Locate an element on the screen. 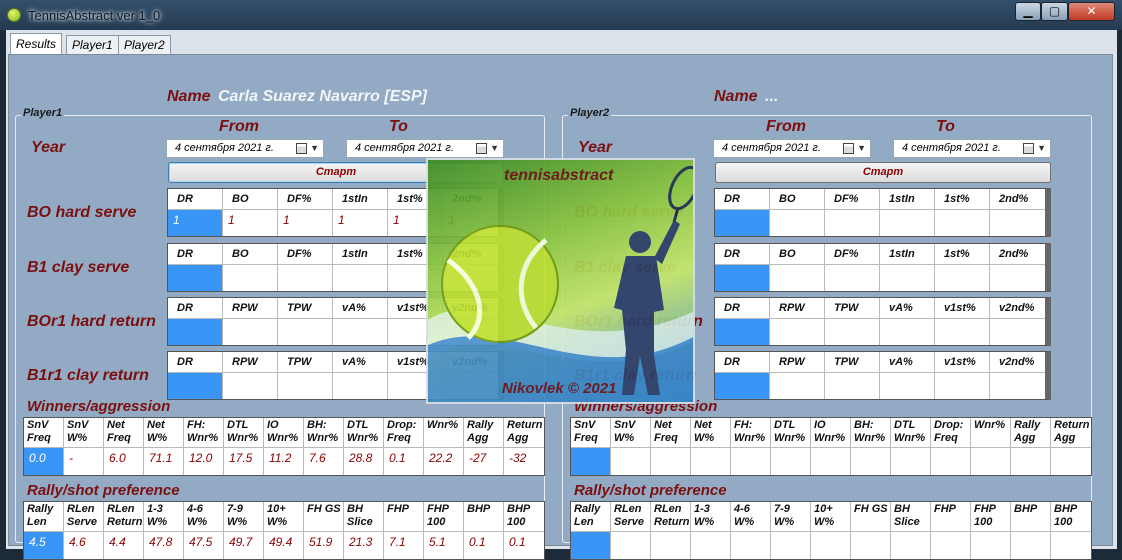 This screenshot has width=1122, height=560. column-header: Rally Len is located at coordinates (590, 517).